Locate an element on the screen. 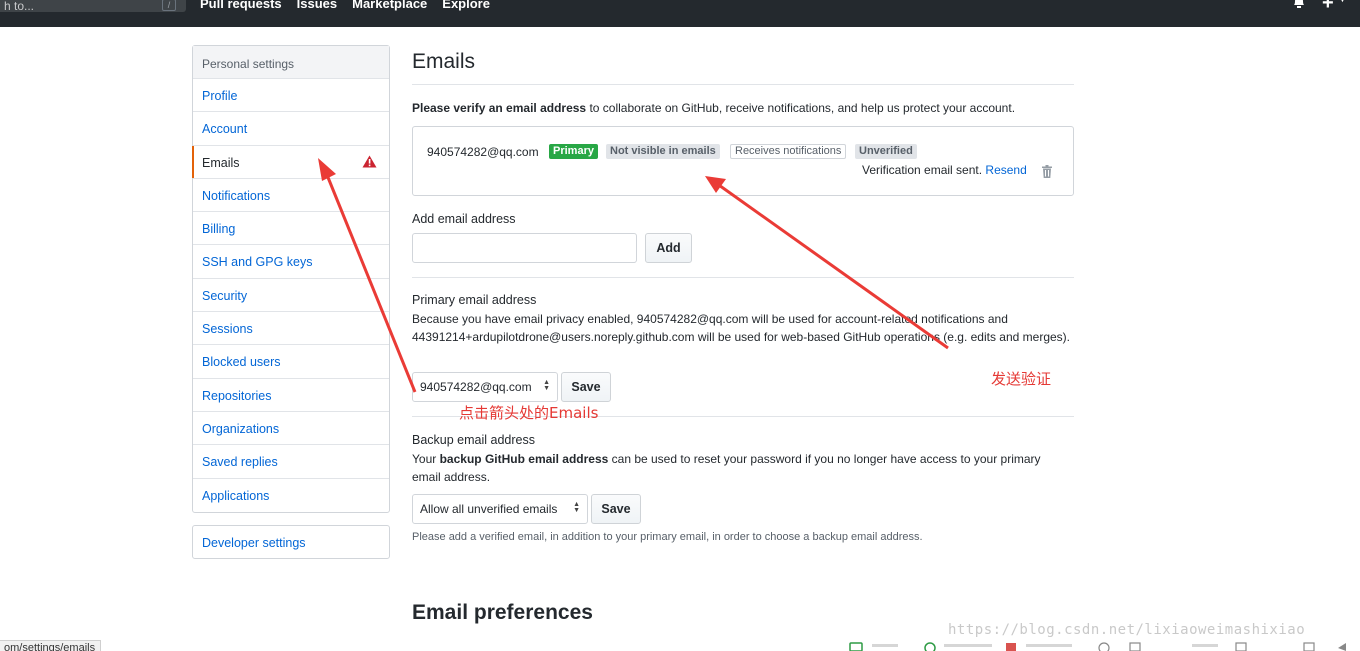  sidebar-item-sessions: Sessions is located at coordinates (291, 329).